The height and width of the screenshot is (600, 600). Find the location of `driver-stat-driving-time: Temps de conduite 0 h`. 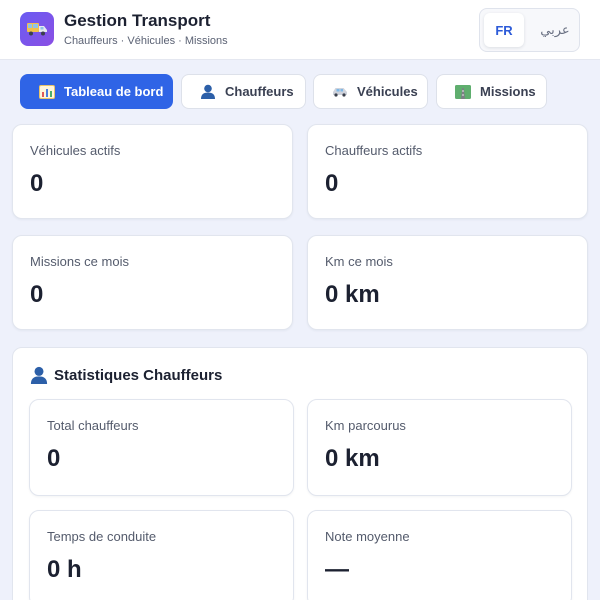

driver-stat-driving-time: Temps de conduite 0 h is located at coordinates (161, 555).